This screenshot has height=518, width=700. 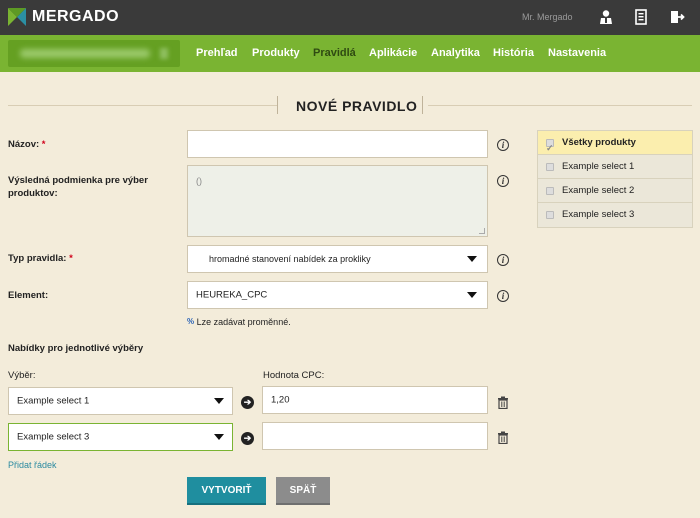 I want to click on element-select: HEUREKA_CPC, so click(x=337, y=295).